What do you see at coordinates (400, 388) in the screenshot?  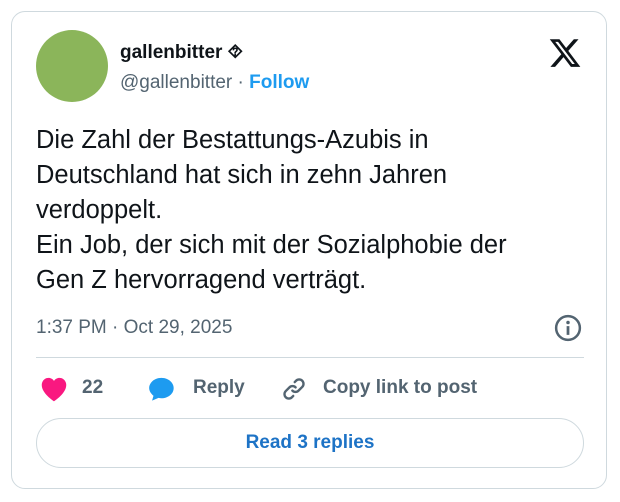 I see `copy-link-button: Copy link to post` at bounding box center [400, 388].